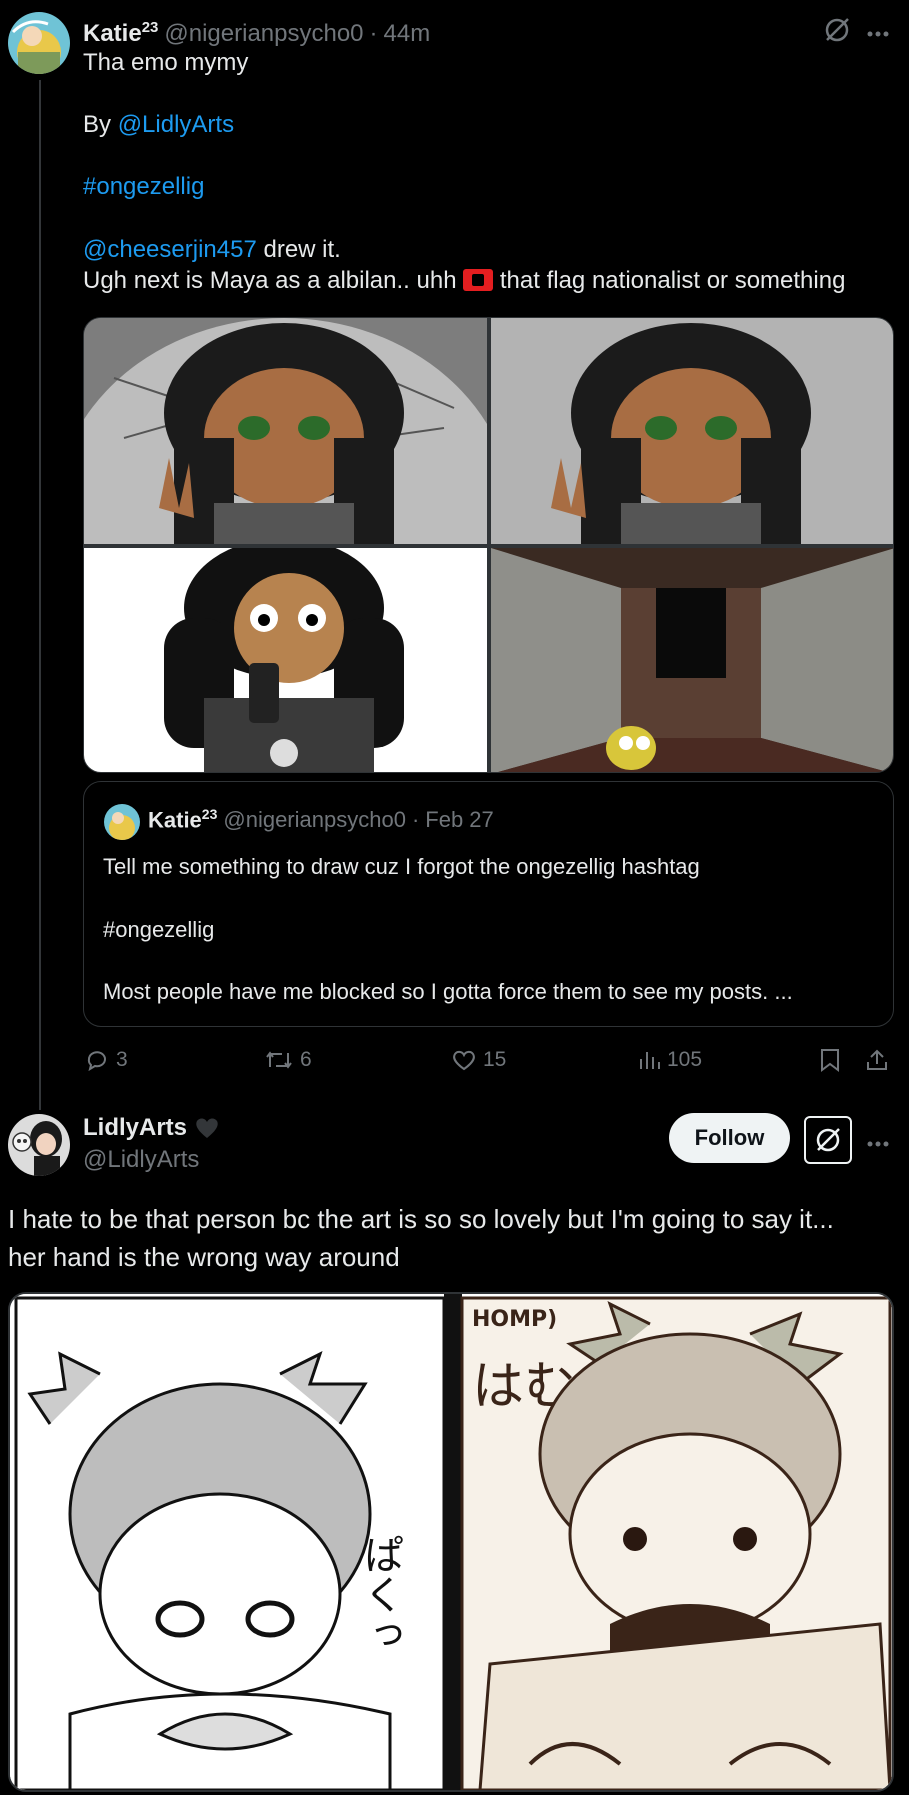 This screenshot has width=909, height=1795. I want to click on post1-header: Katie23 @nigerianpsycho0 · 44m, so click(256, 30).